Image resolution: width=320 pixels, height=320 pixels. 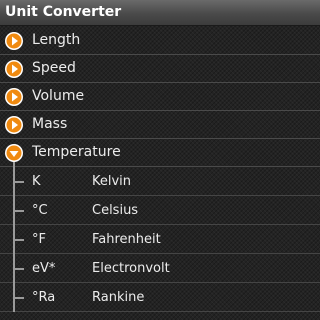 What do you see at coordinates (126, 239) in the screenshot?
I see `unit-name: Fahrenheit` at bounding box center [126, 239].